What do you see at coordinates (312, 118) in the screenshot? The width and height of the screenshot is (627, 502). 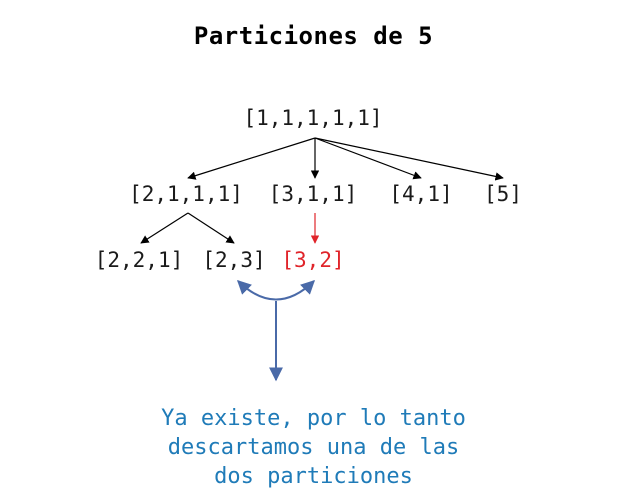 I see `node-root: [1,1,1,1,1]` at bounding box center [312, 118].